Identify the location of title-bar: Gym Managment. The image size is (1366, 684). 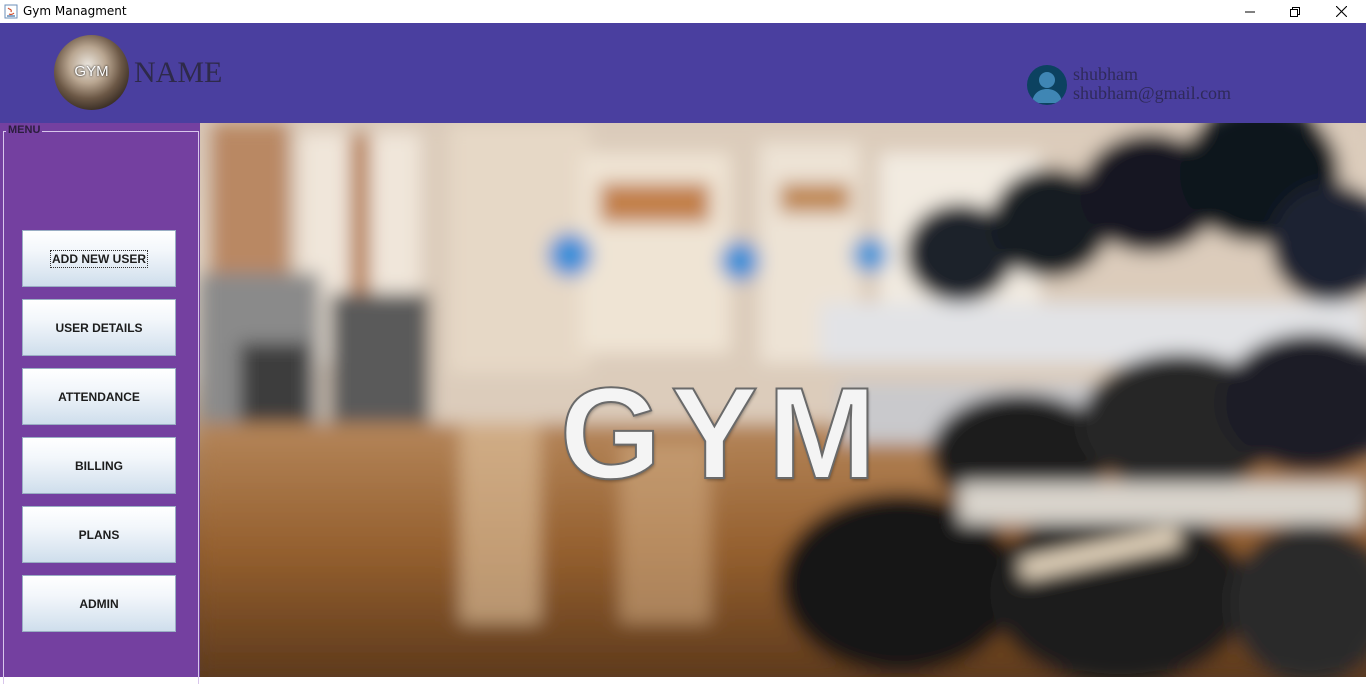
(683, 11).